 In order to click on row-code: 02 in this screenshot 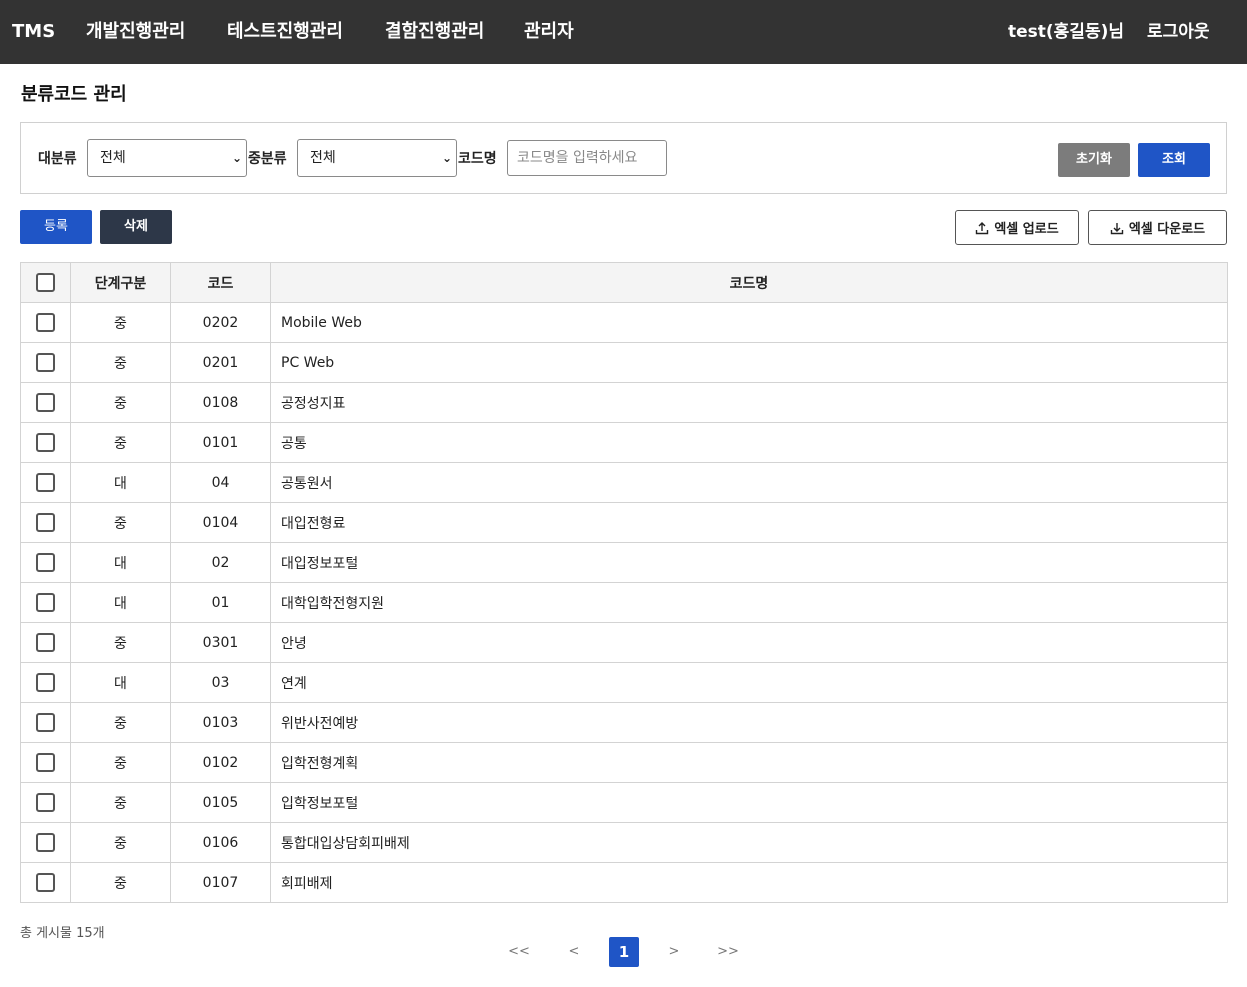, I will do `click(220, 562)`.